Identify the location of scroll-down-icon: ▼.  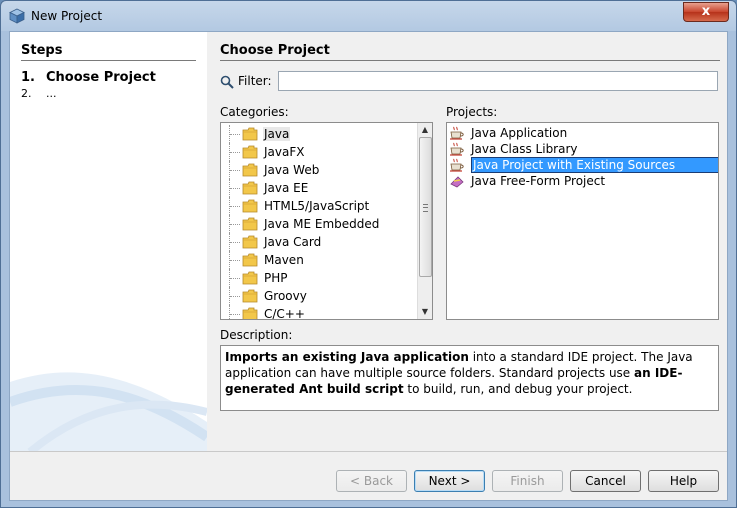
(425, 312).